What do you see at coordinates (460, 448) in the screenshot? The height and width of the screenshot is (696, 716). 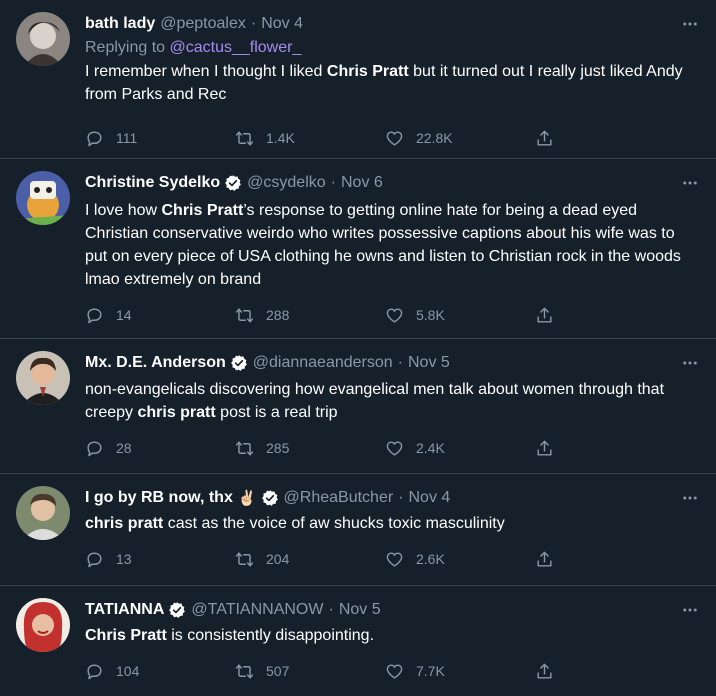 I see `like-button: 2.4K` at bounding box center [460, 448].